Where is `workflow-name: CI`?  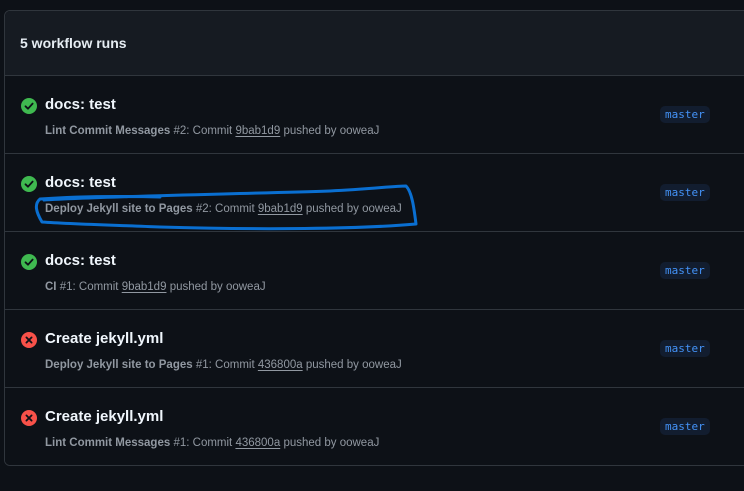
workflow-name: CI is located at coordinates (51, 287).